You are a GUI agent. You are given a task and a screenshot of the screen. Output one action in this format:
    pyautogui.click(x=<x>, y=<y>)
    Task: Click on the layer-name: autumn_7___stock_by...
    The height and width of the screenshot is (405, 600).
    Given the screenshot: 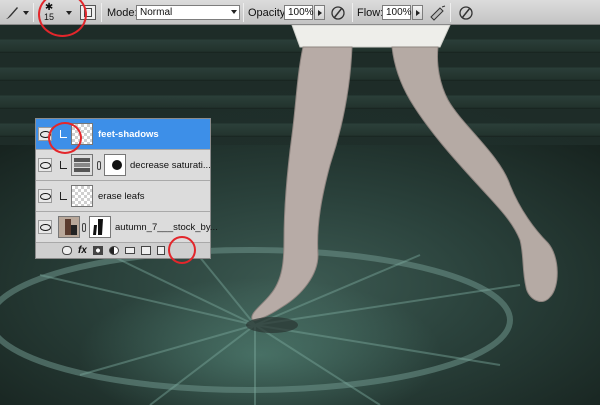 What is the action you would take?
    pyautogui.click(x=166, y=227)
    